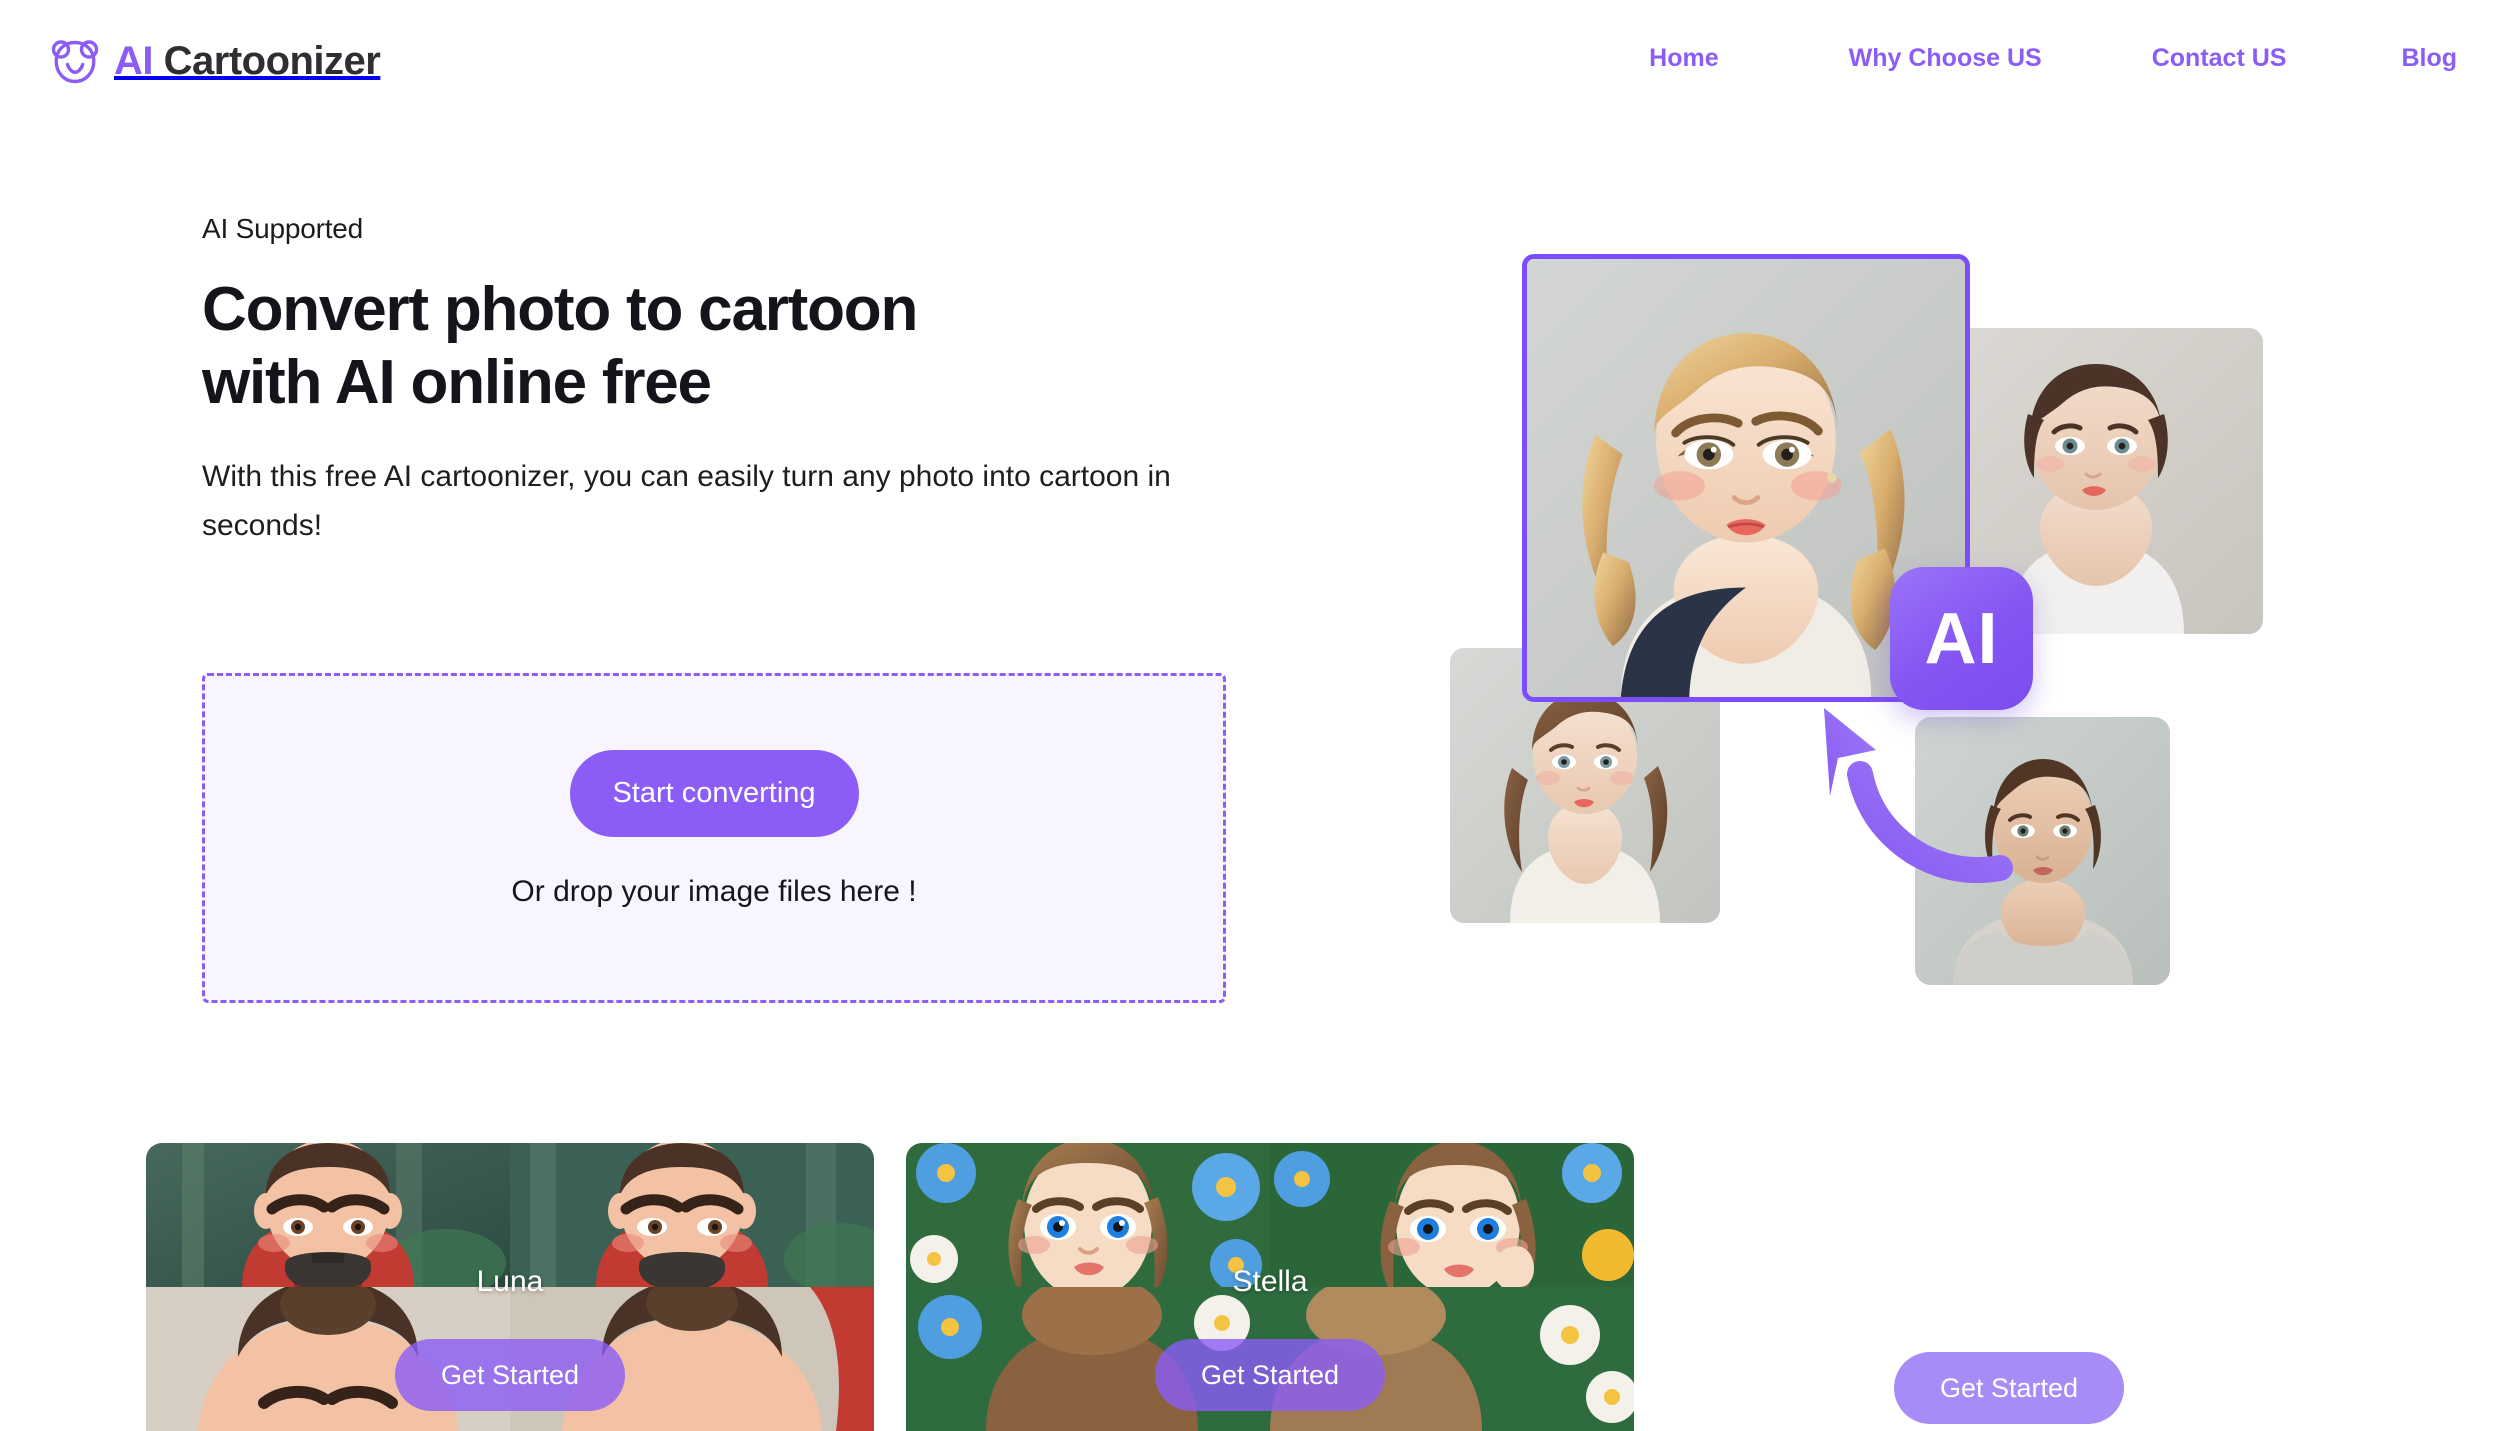 The width and height of the screenshot is (2515, 1431). Describe the element at coordinates (714, 793) in the screenshot. I see `start-converting-button: Start converting` at that location.